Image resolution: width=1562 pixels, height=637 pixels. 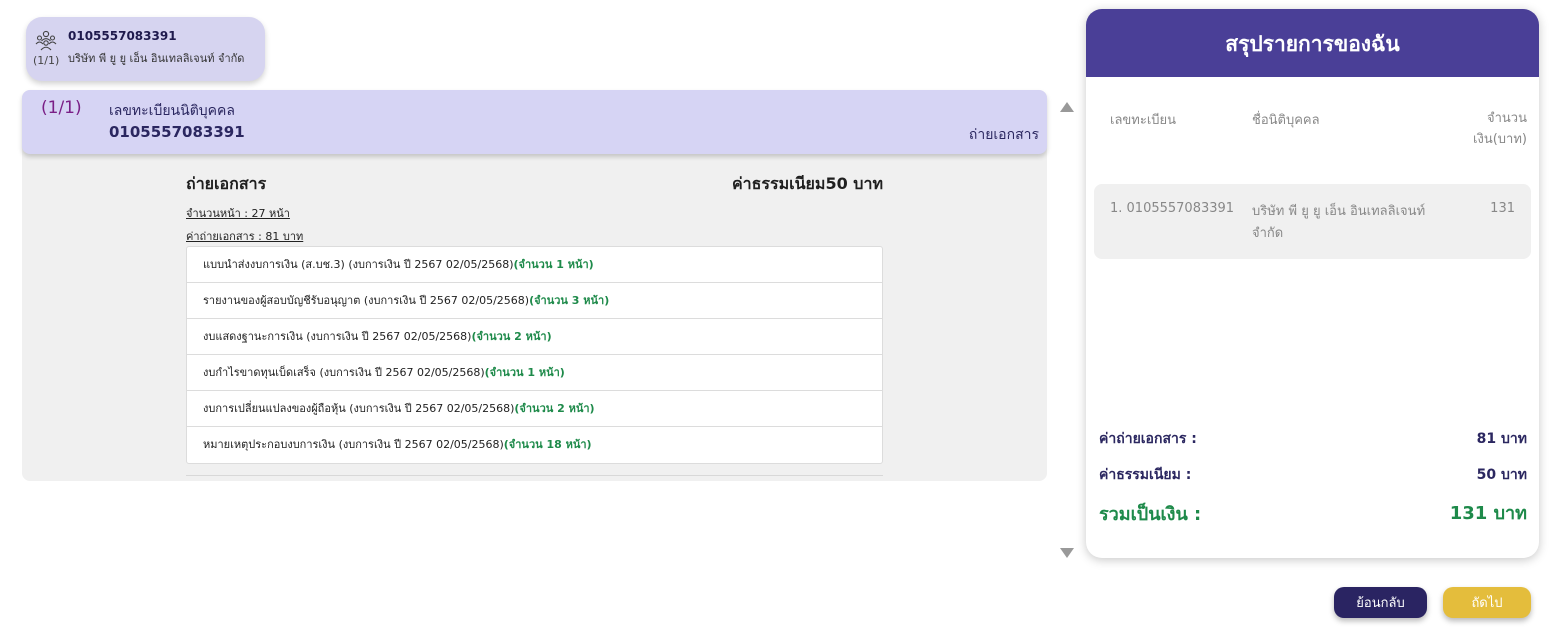 What do you see at coordinates (1380, 602) in the screenshot?
I see `back-button: ย้อนกลับ` at bounding box center [1380, 602].